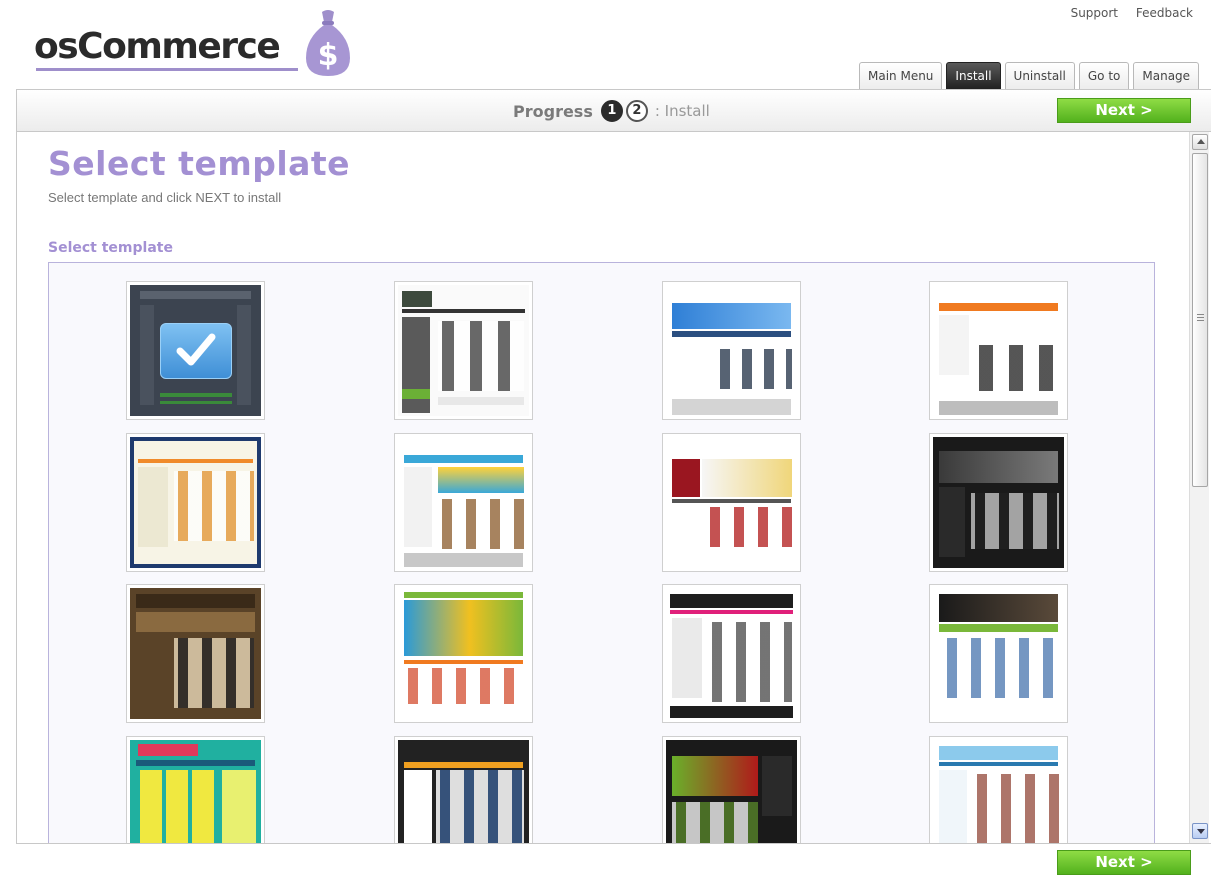 Image resolution: width=1211 pixels, height=879 pixels. I want to click on scrollbar-thumb, so click(1200, 320).